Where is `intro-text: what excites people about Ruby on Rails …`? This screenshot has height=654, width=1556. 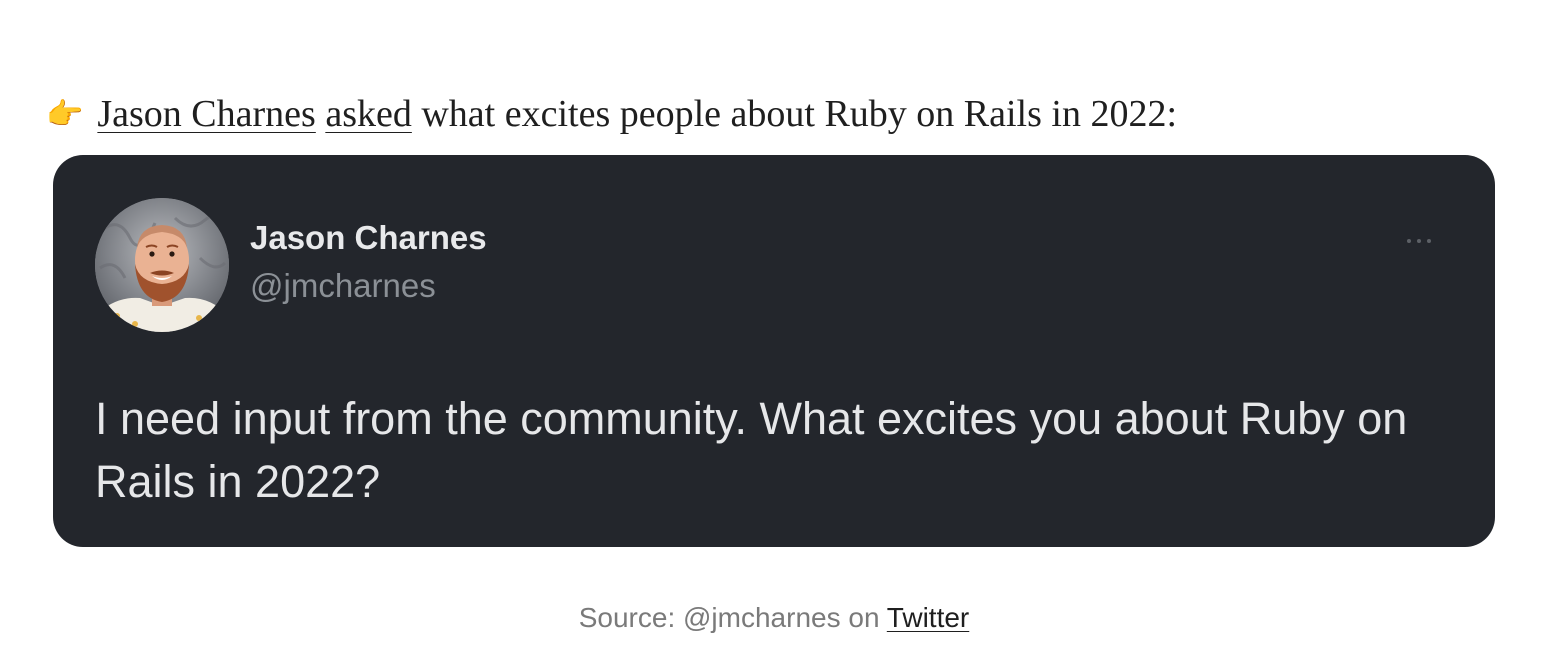
intro-text: what excites people about Ruby on Rails … is located at coordinates (794, 114).